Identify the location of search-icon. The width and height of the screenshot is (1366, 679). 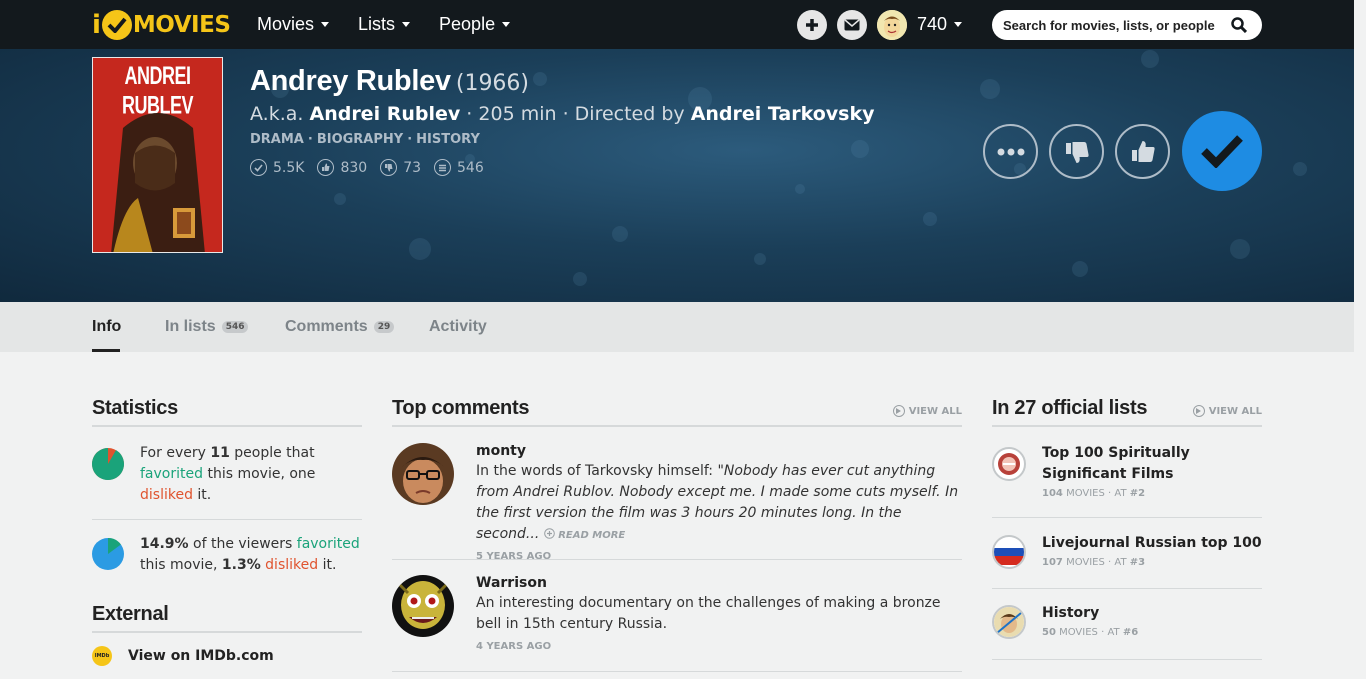
(1239, 25).